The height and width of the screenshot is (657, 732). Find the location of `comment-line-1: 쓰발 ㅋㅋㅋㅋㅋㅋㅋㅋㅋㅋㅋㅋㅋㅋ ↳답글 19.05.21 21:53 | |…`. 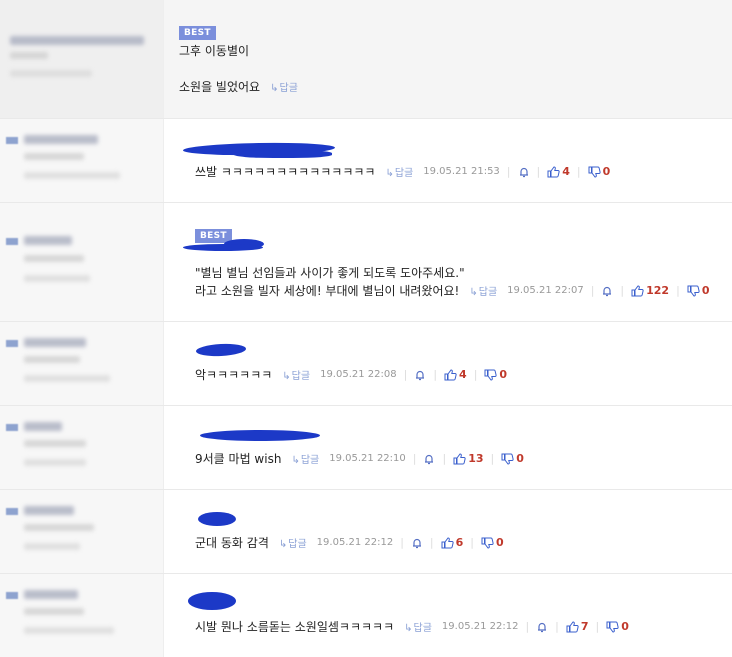

comment-line-1: 쓰발 ㅋㅋㅋㅋㅋㅋㅋㅋㅋㅋㅋㅋㅋㅋ ↳답글 19.05.21 21:53 | |… is located at coordinates (402, 171).